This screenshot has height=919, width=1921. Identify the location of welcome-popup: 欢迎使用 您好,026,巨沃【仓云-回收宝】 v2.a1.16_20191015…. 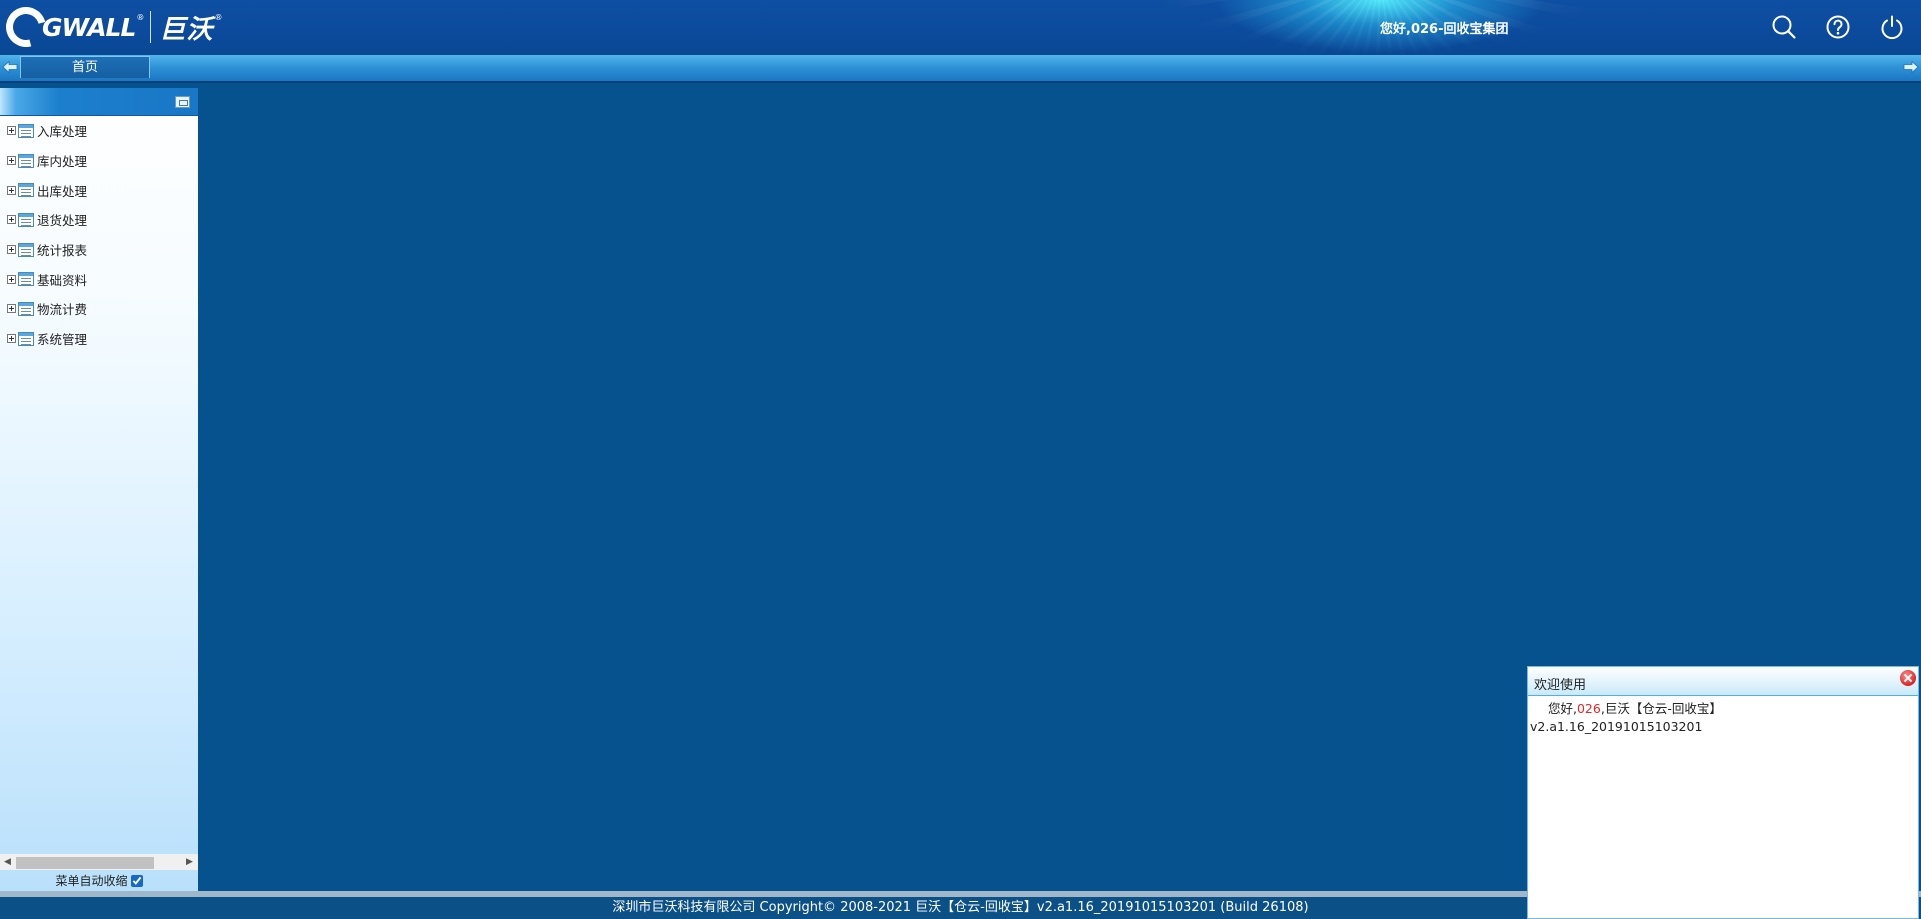
(1723, 792).